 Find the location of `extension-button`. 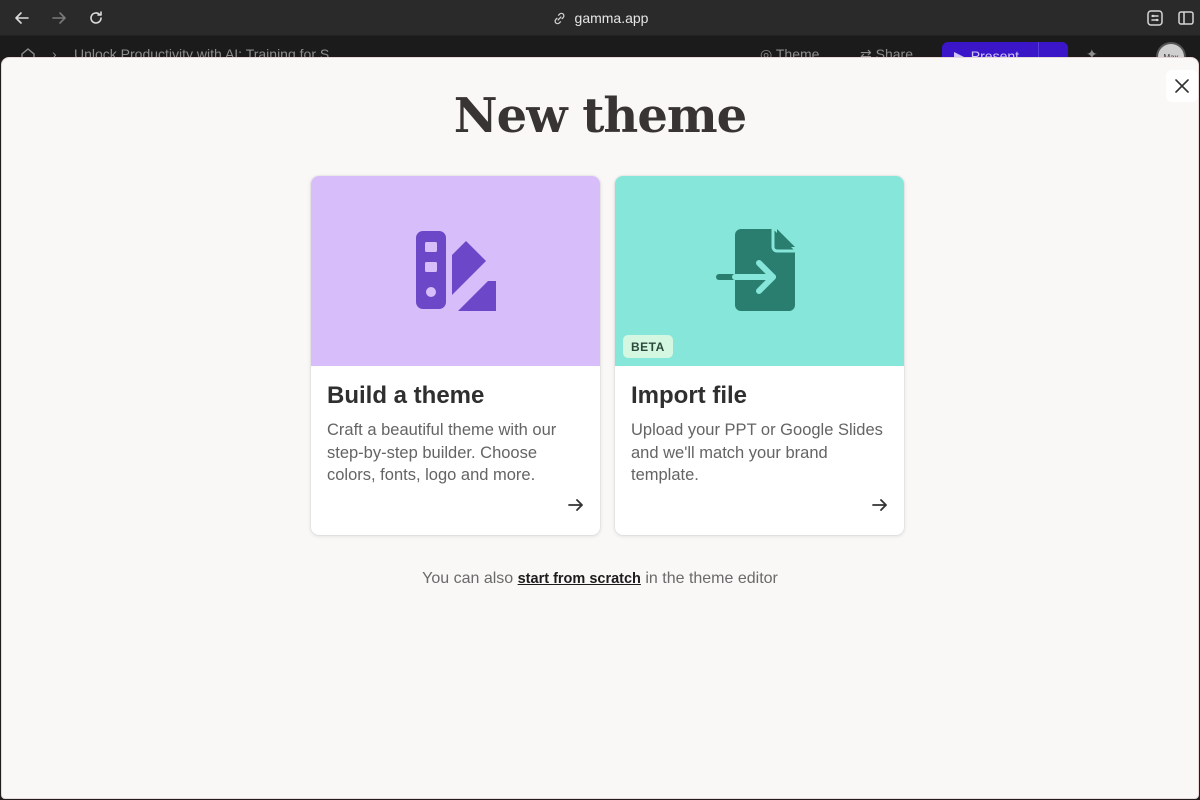

extension-button is located at coordinates (1155, 18).